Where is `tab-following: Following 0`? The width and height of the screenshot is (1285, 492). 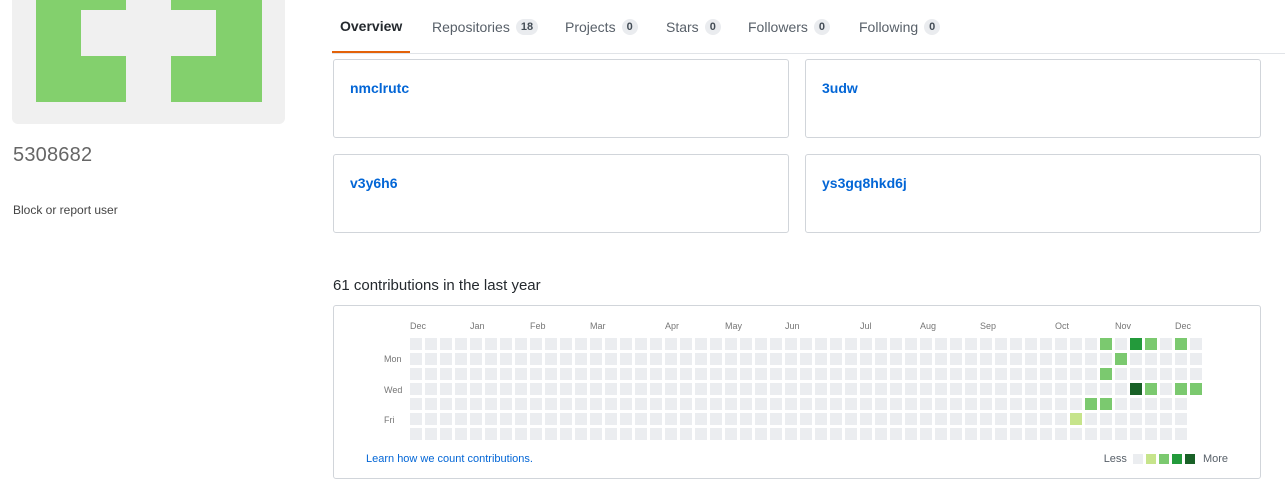
tab-following: Following 0 is located at coordinates (899, 26).